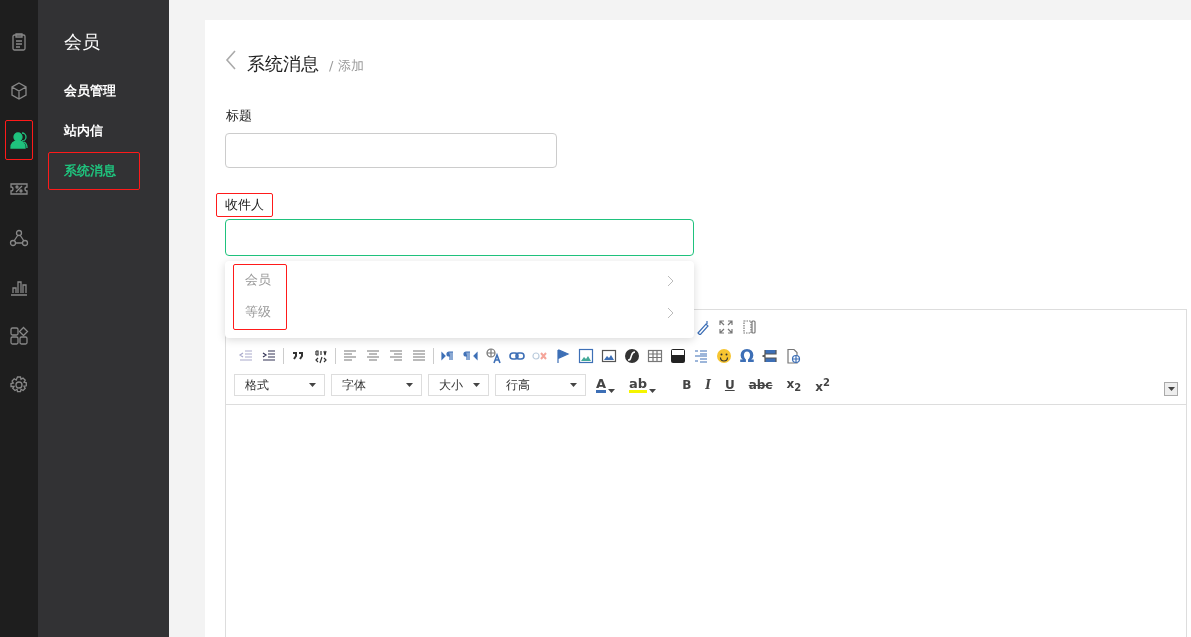 This screenshot has height=637, width=1191. Describe the element at coordinates (239, 116) in the screenshot. I see `field-label: 标题` at that location.